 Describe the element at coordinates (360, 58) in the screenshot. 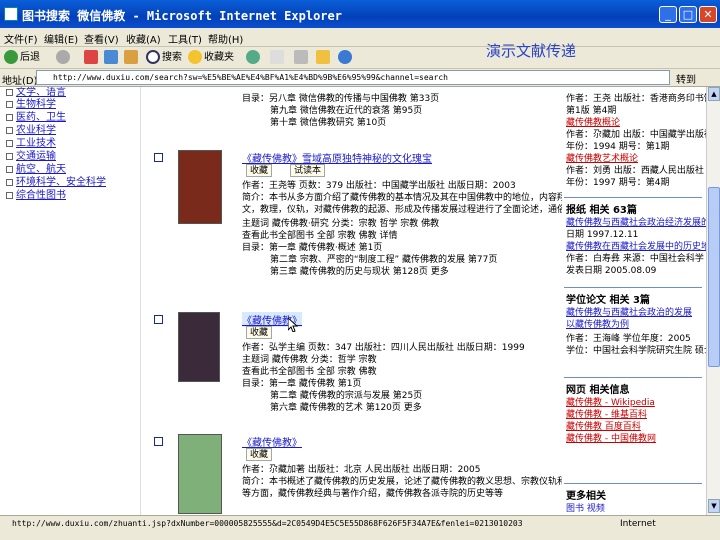

I see `toolbar: 后退 搜索 收藏夹` at that location.